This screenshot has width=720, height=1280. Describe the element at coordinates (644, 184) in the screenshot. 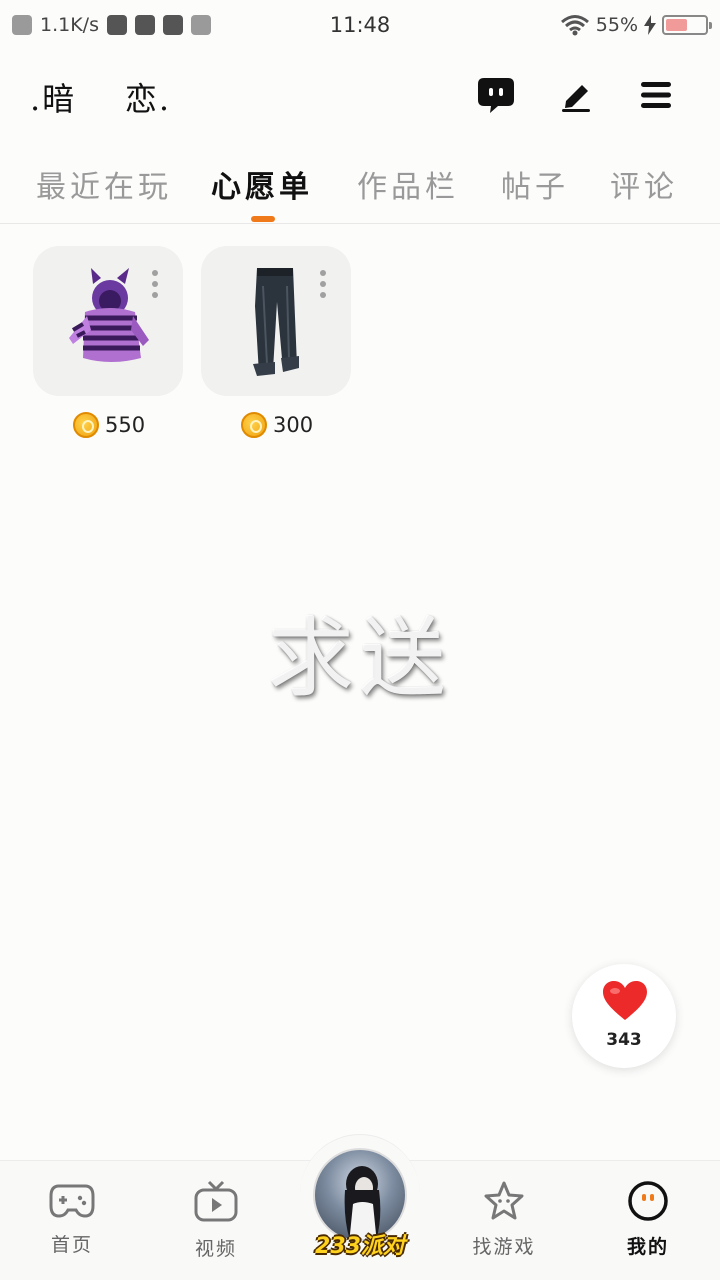

I see `tab-comments: 评论` at that location.